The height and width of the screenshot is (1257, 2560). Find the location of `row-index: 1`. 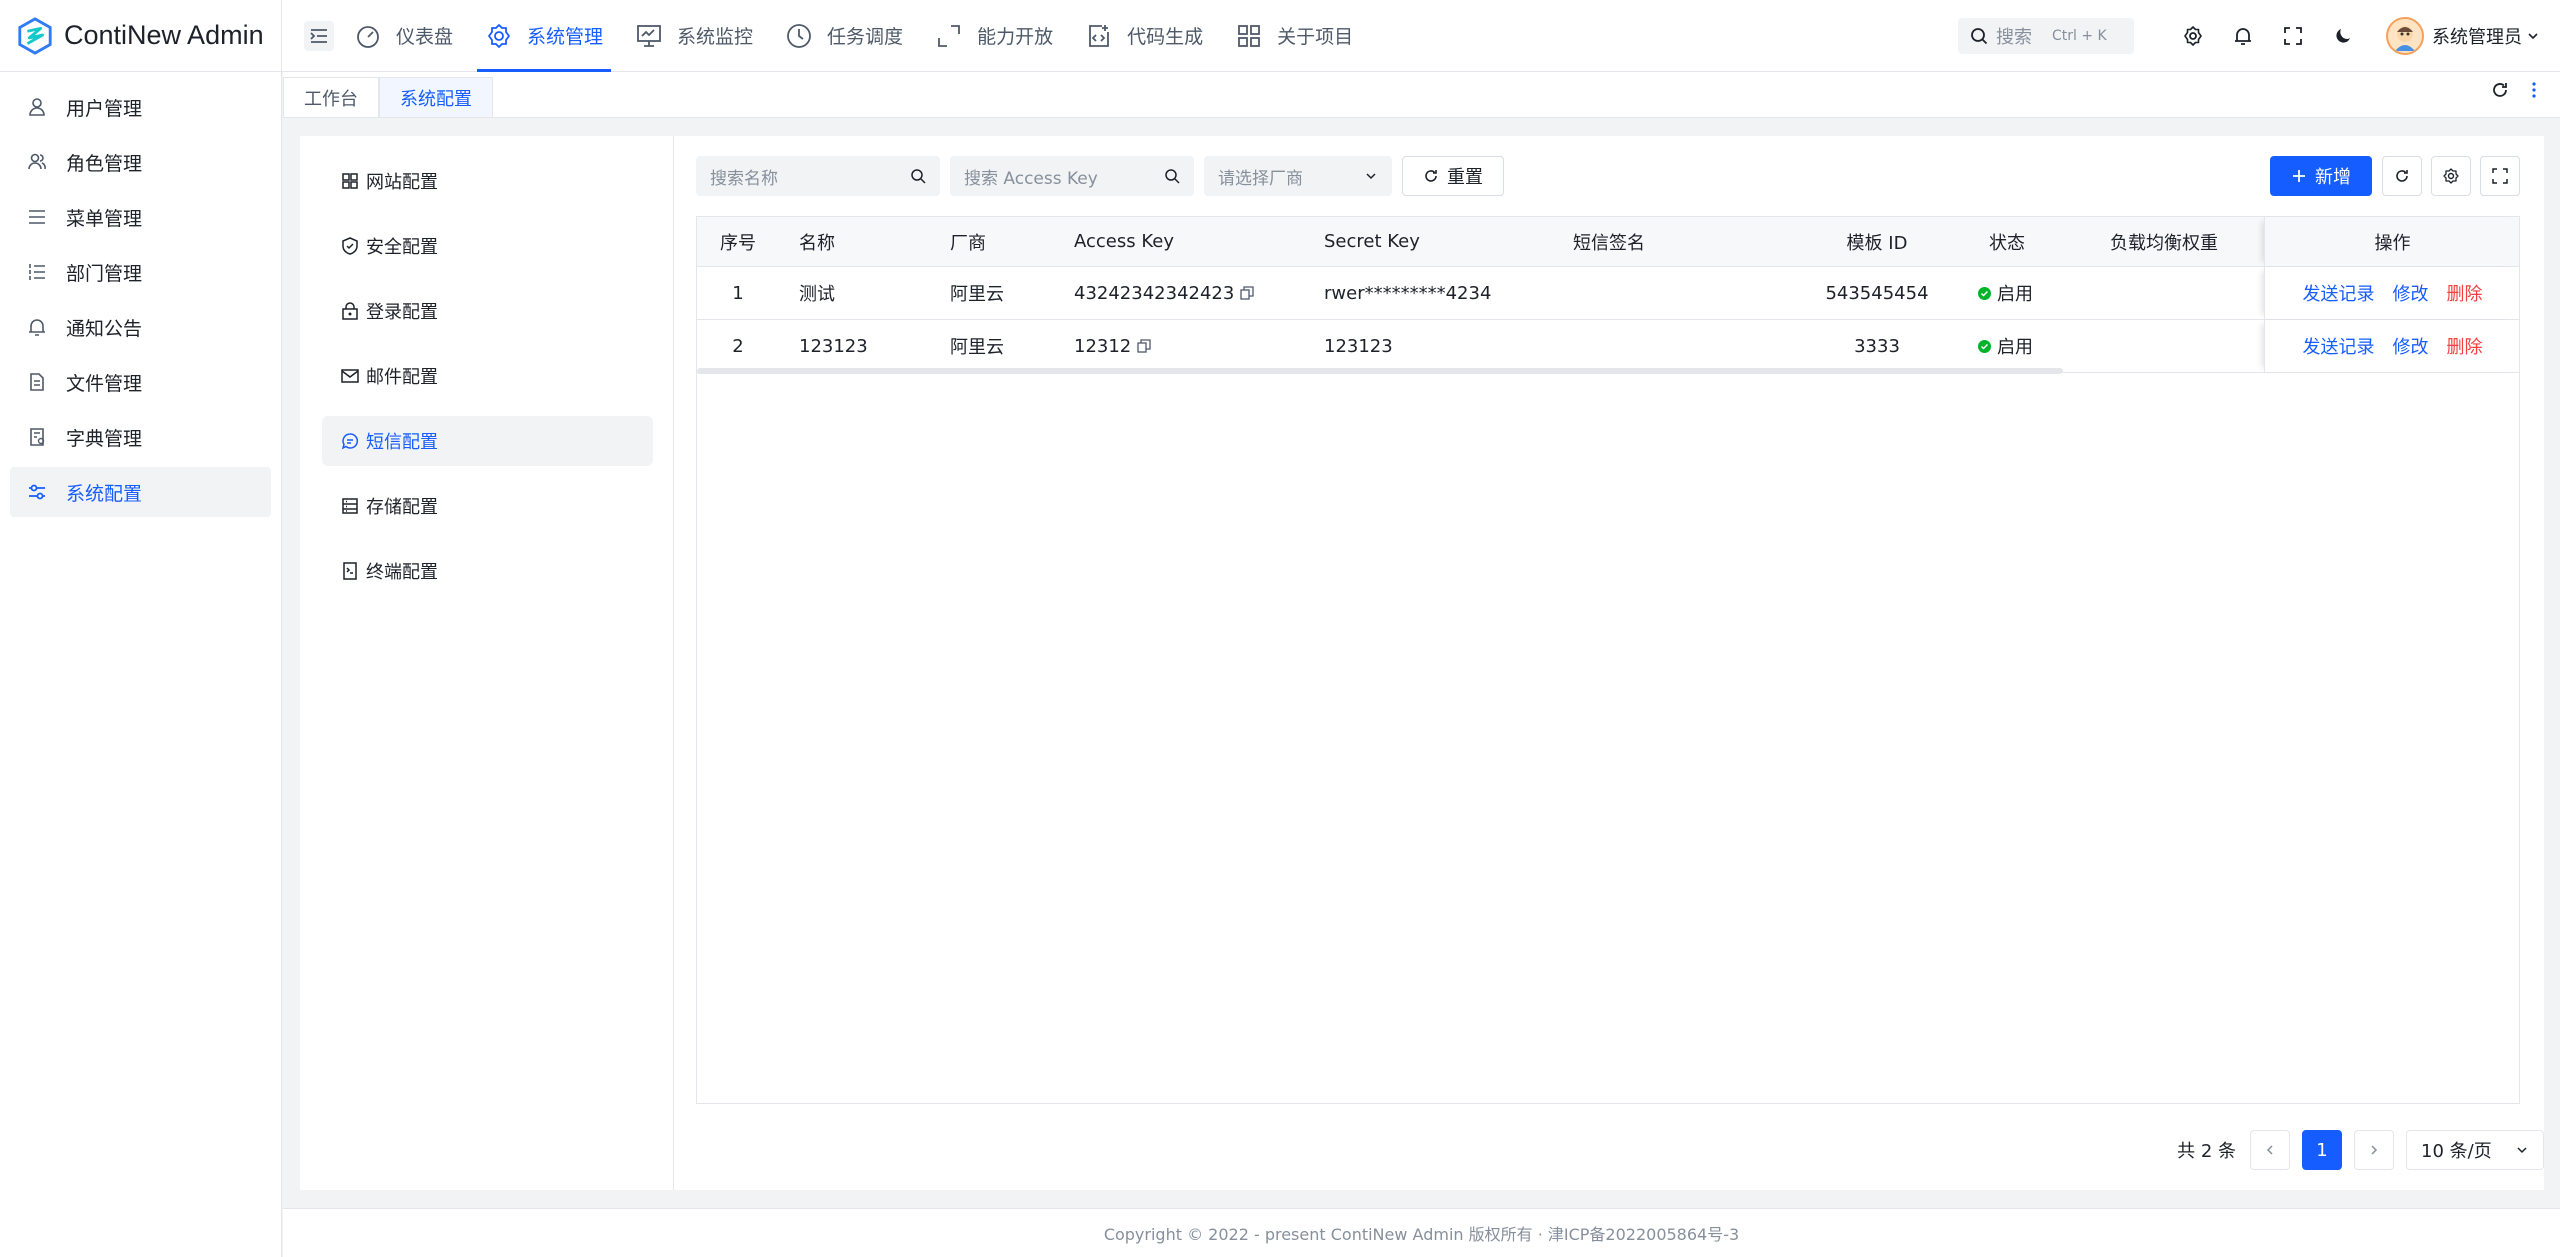

row-index: 1 is located at coordinates (738, 293).